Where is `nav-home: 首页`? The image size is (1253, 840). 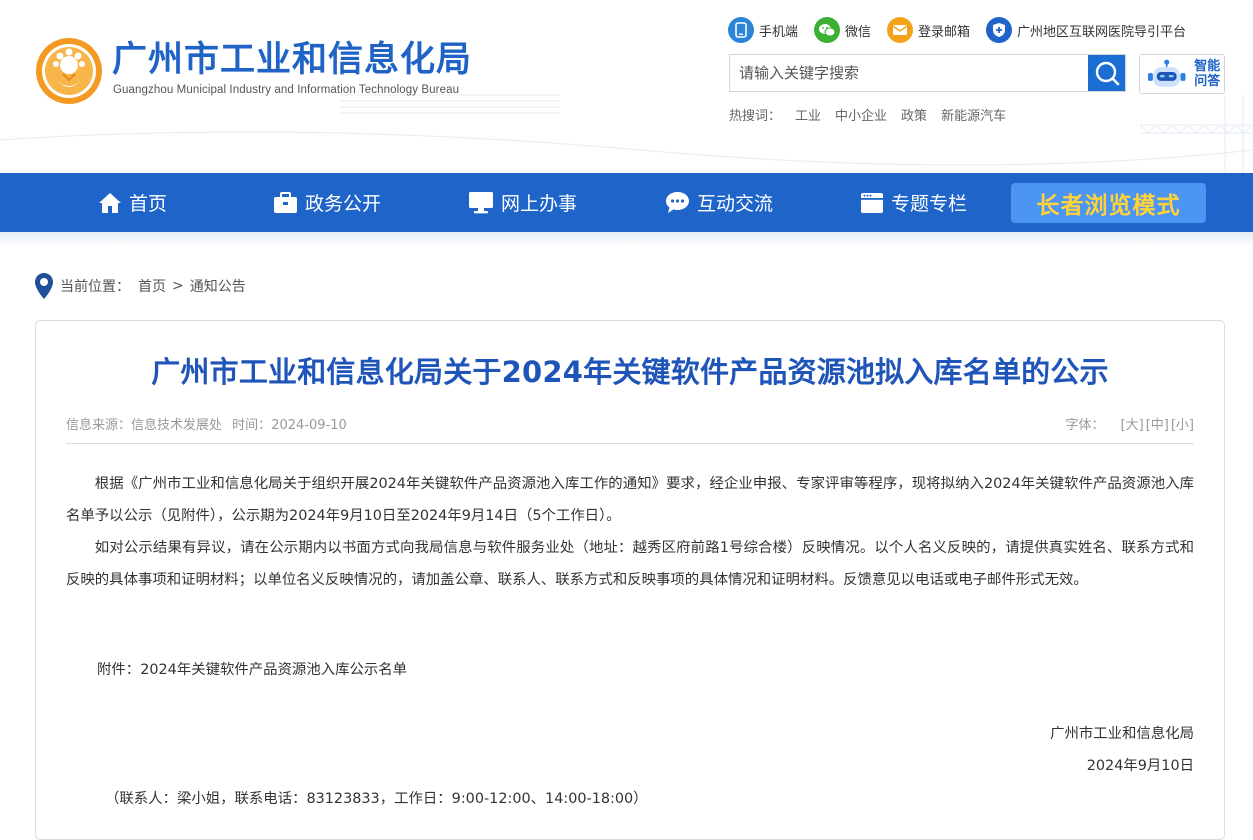
nav-home: 首页 is located at coordinates (132, 202).